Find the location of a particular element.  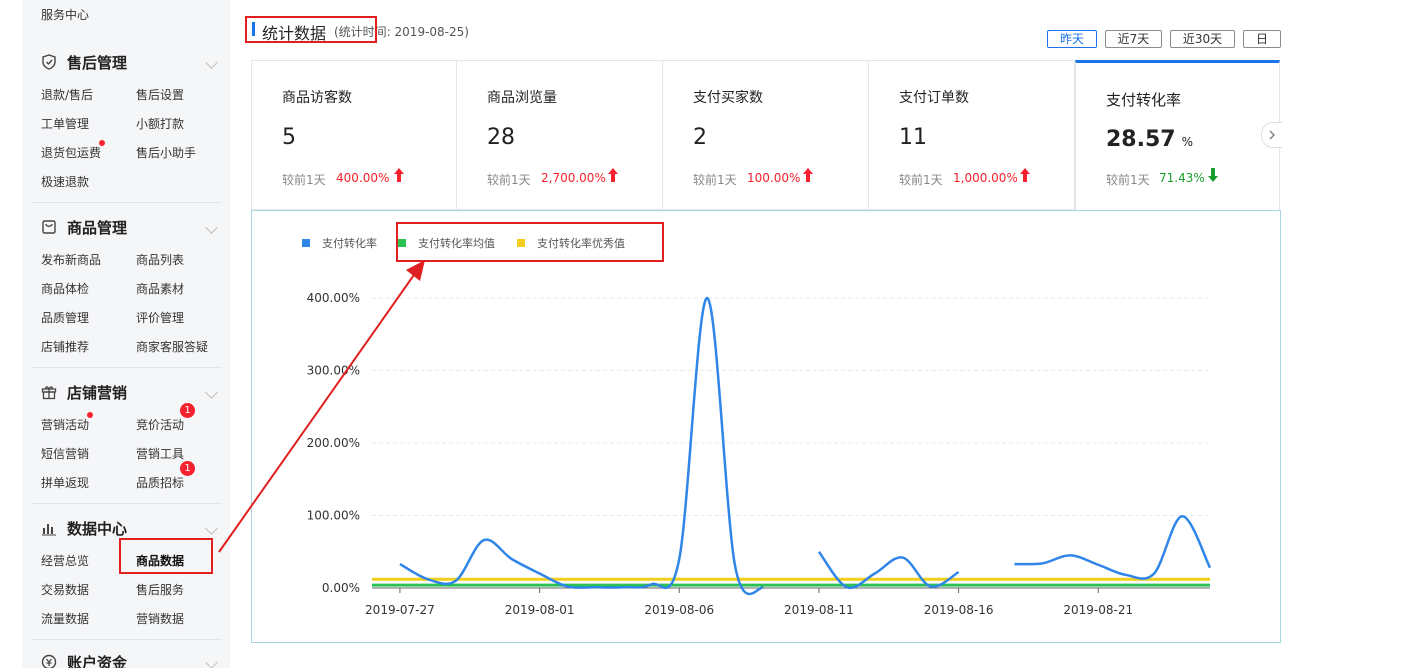

annotation-arrow is located at coordinates (321, 406).